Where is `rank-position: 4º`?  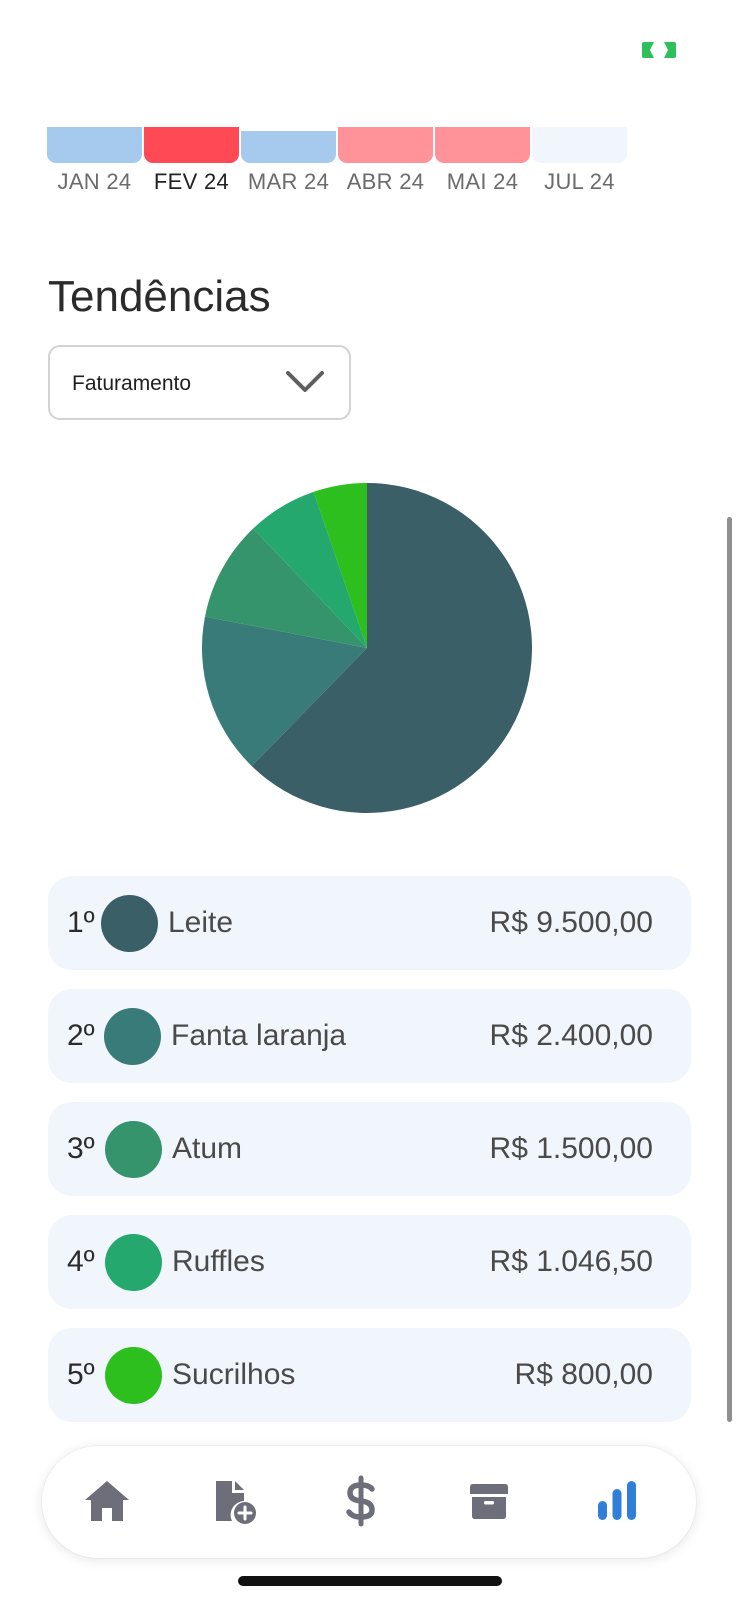
rank-position: 4º is located at coordinates (81, 1261).